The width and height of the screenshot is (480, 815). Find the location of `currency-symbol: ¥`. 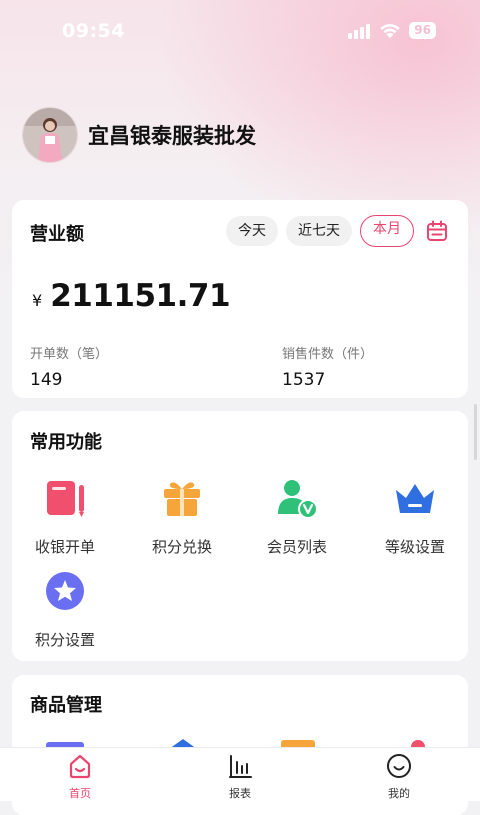

currency-symbol: ¥ is located at coordinates (37, 300).